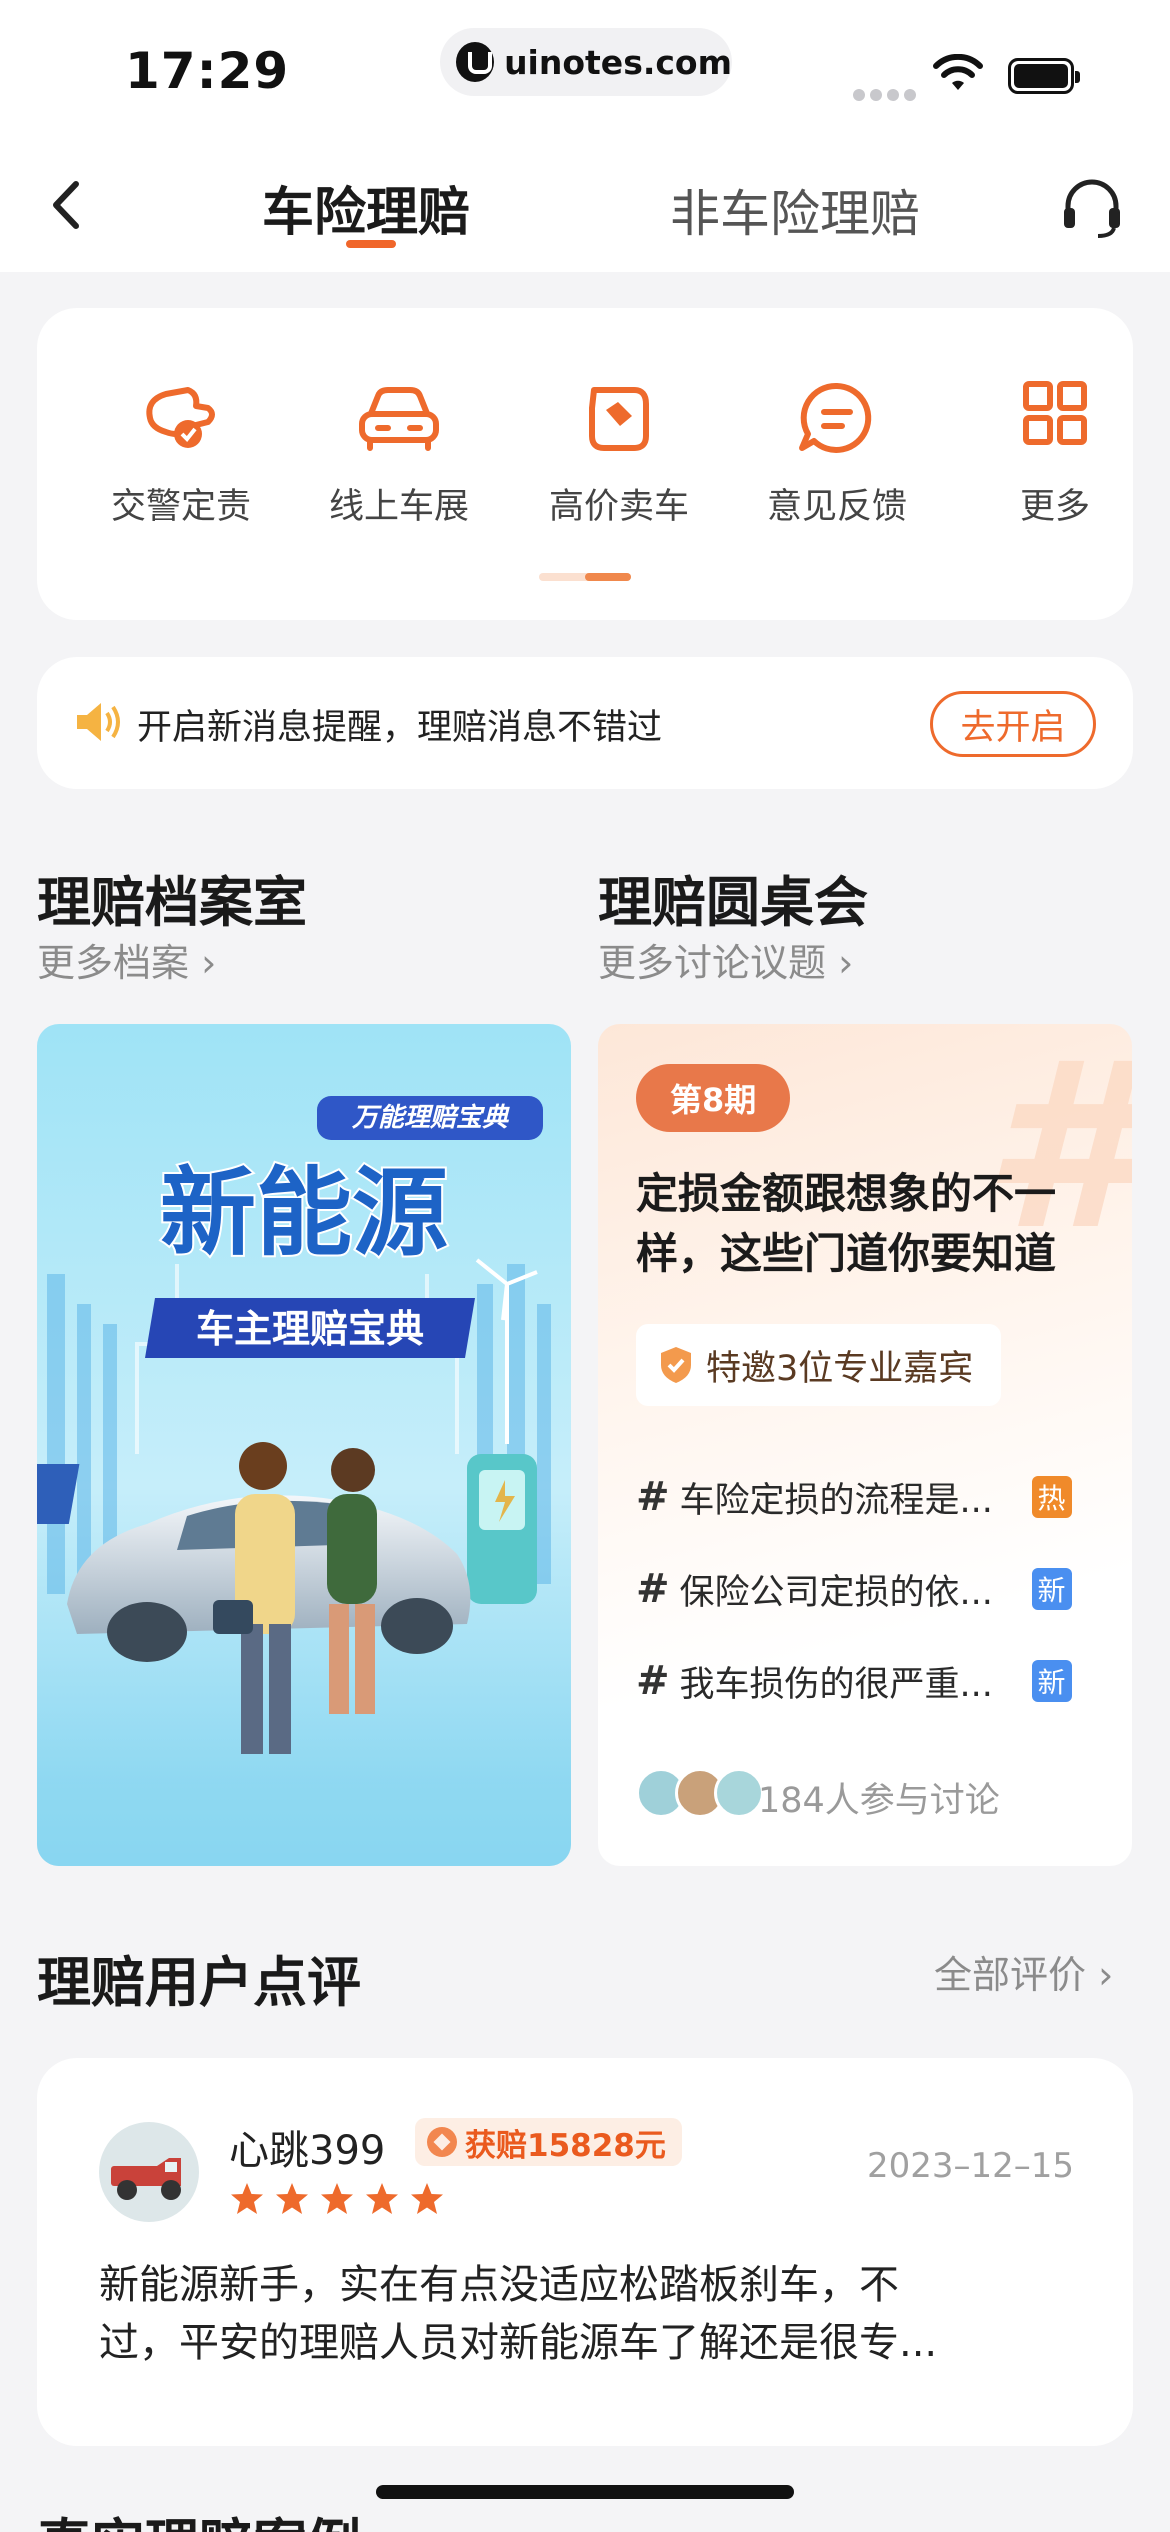 Image resolution: width=1170 pixels, height=2532 pixels. I want to click on banner-headline: 新能源, so click(304, 1213).